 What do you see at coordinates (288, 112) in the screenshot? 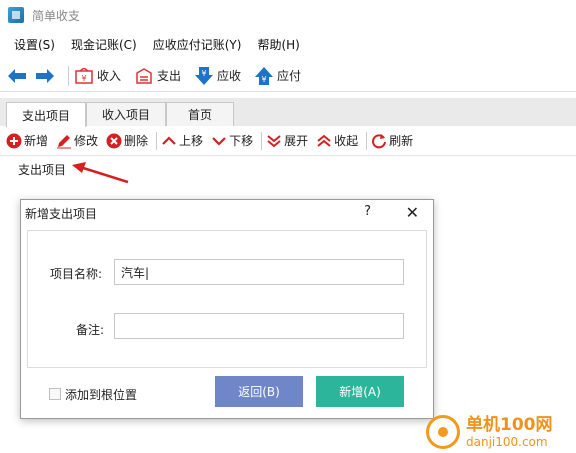
I see `tab-bar: 支出项目 收入项目 首页` at bounding box center [288, 112].